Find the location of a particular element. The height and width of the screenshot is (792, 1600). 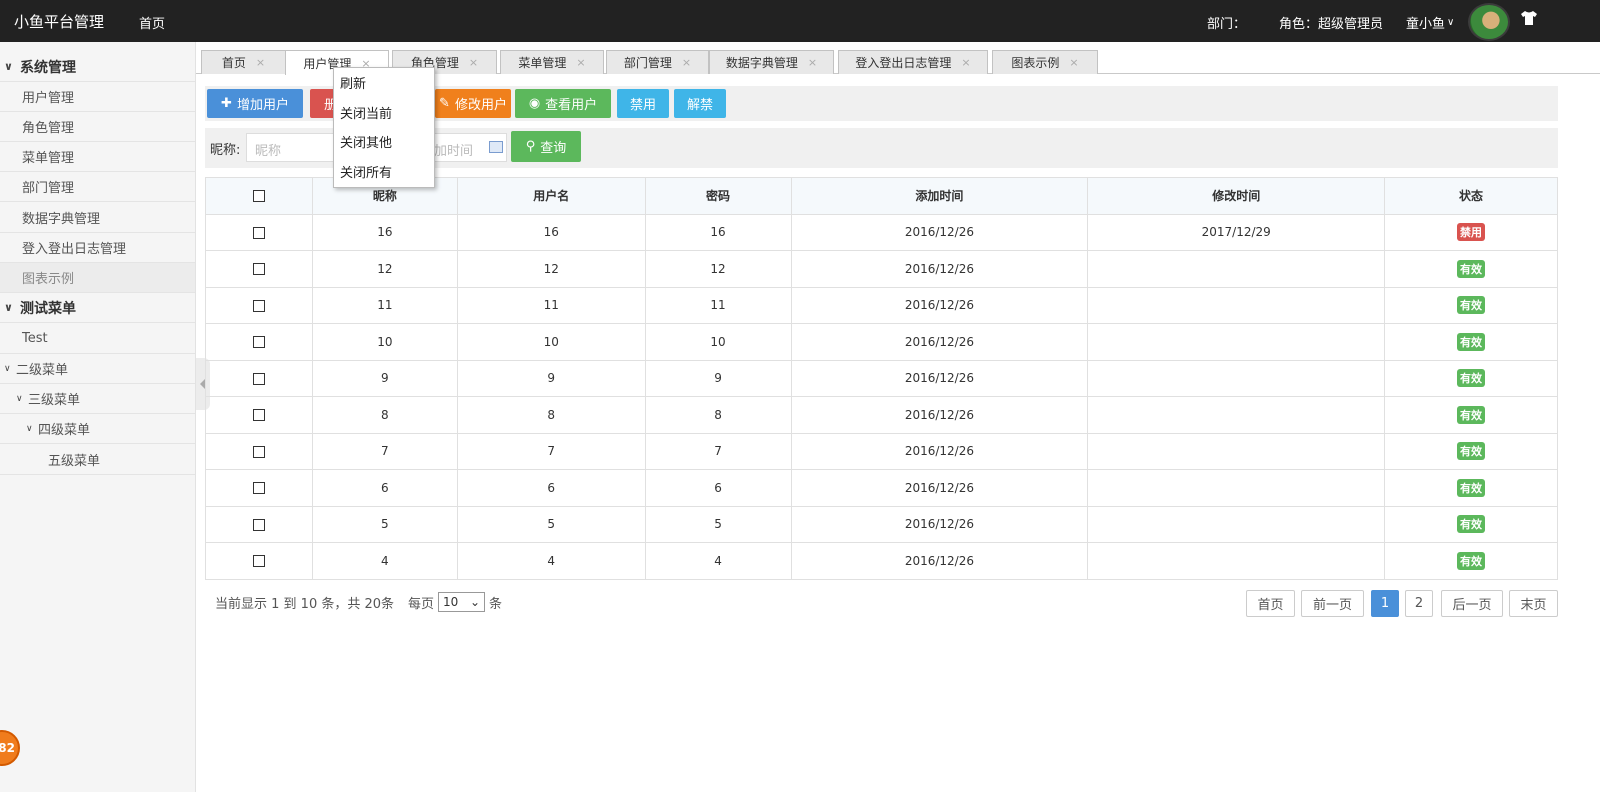

column-header-username: 用户名 is located at coordinates (551, 196).